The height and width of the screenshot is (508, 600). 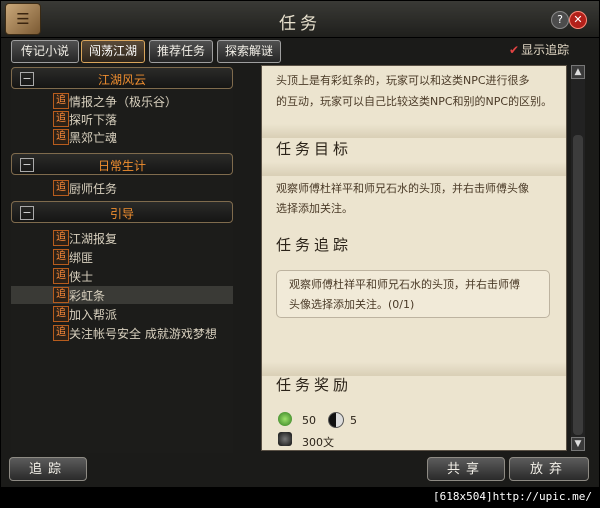 What do you see at coordinates (352, 304) in the screenshot?
I see `track-line-2: 头像选择添加关注。(0/1)` at bounding box center [352, 304].